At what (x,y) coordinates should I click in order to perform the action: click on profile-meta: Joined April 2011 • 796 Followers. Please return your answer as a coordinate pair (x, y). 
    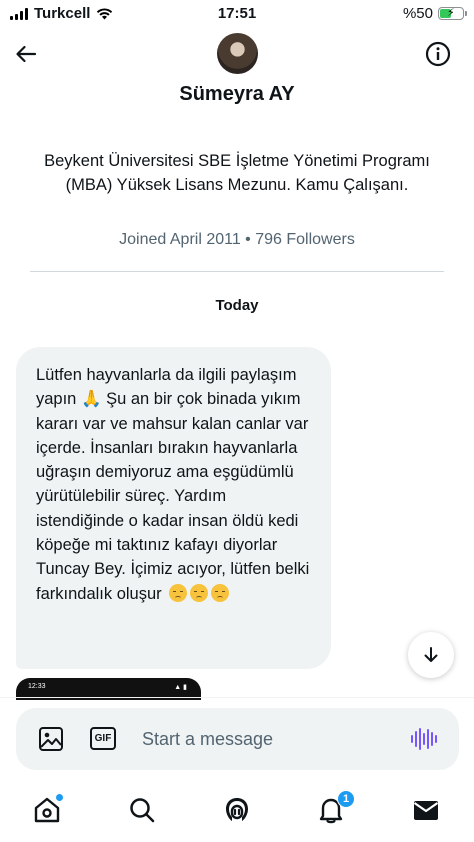
    Looking at the image, I should click on (237, 239).